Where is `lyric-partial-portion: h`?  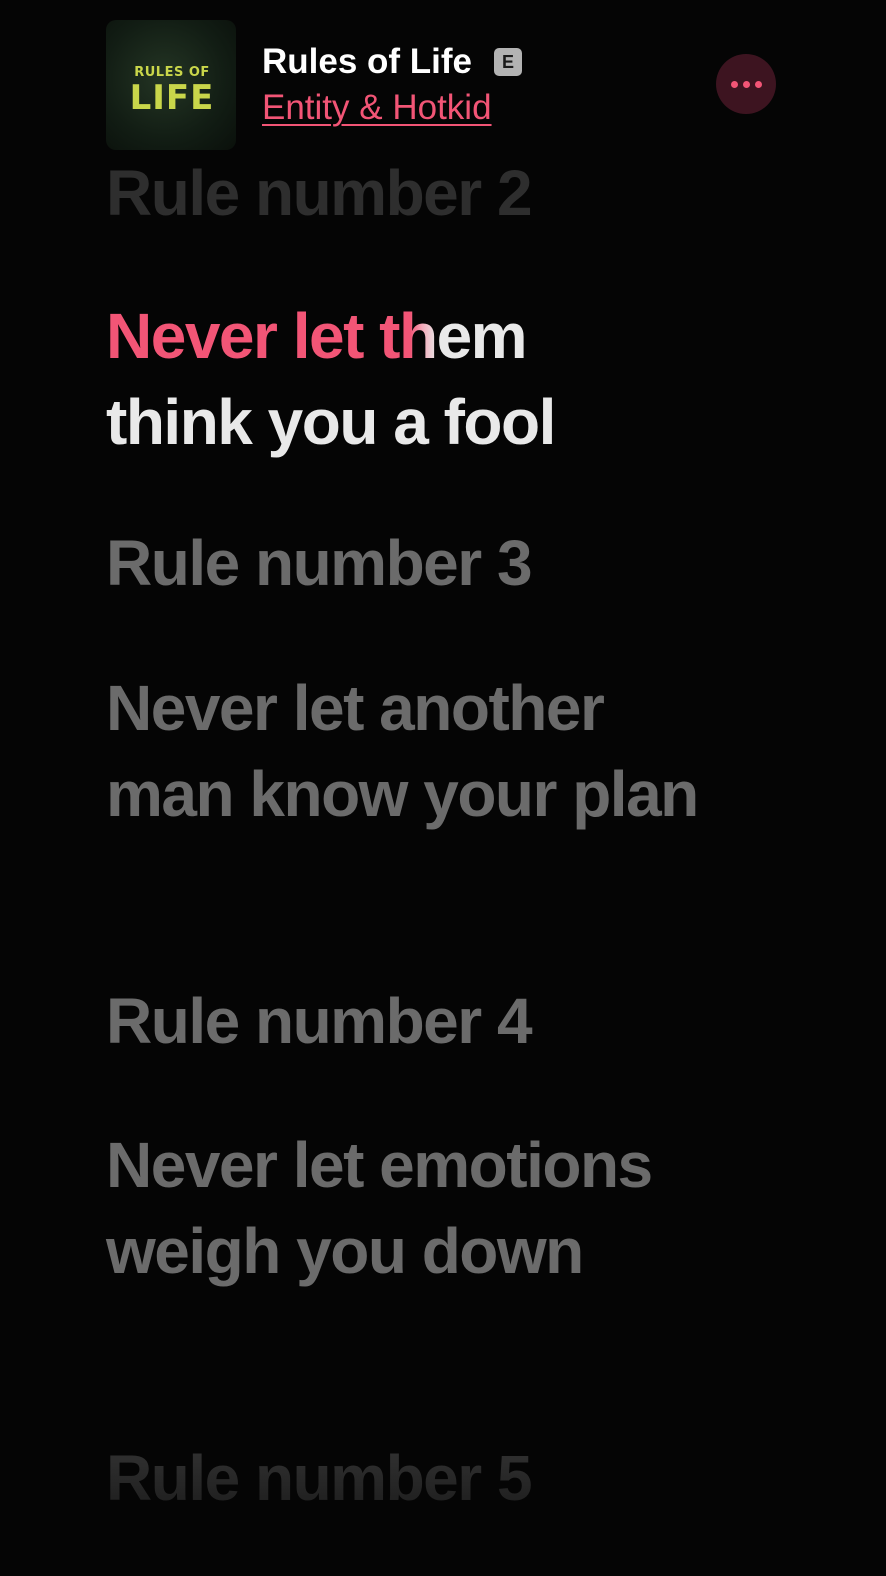
lyric-partial-portion: h is located at coordinates (418, 336).